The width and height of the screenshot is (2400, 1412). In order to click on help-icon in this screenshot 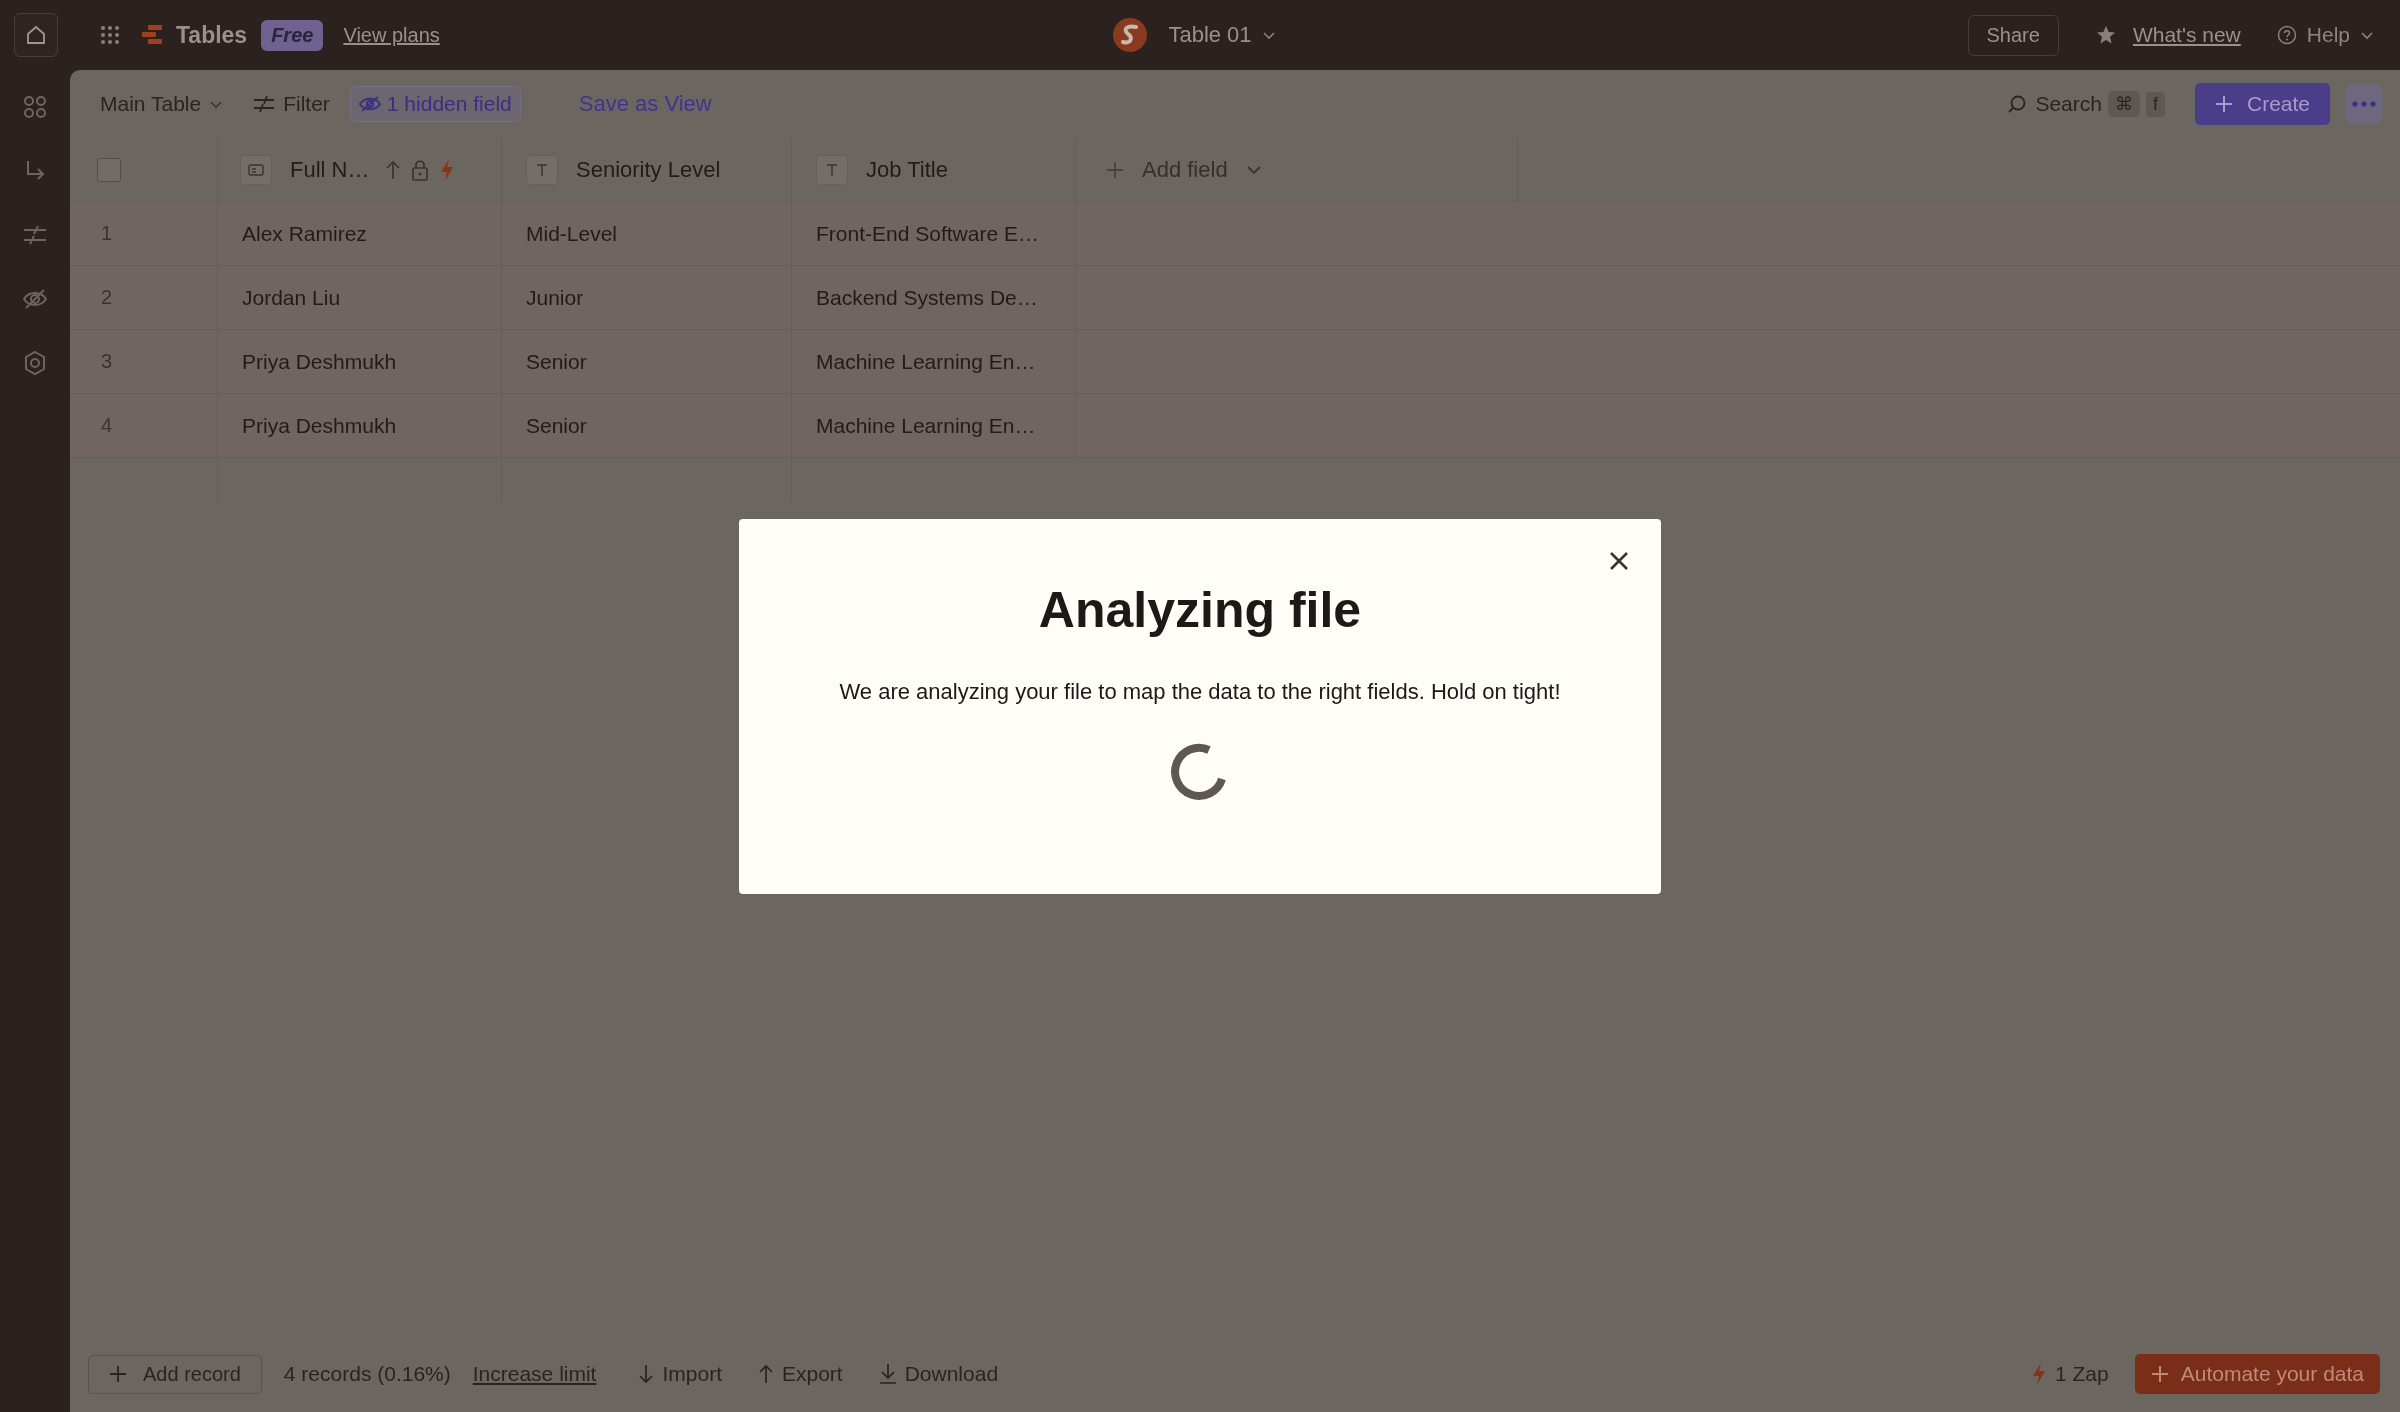, I will do `click(2286, 35)`.